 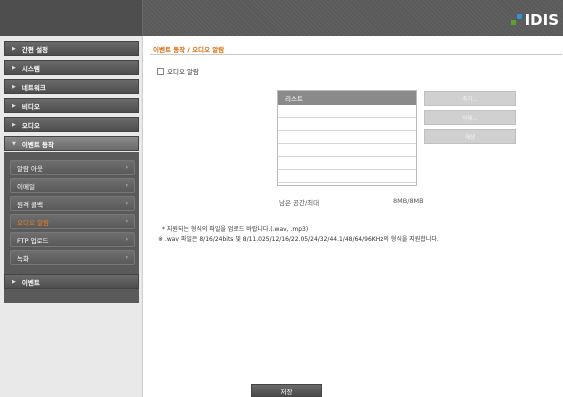 I want to click on audio-alarm-checkbox, so click(x=160, y=71).